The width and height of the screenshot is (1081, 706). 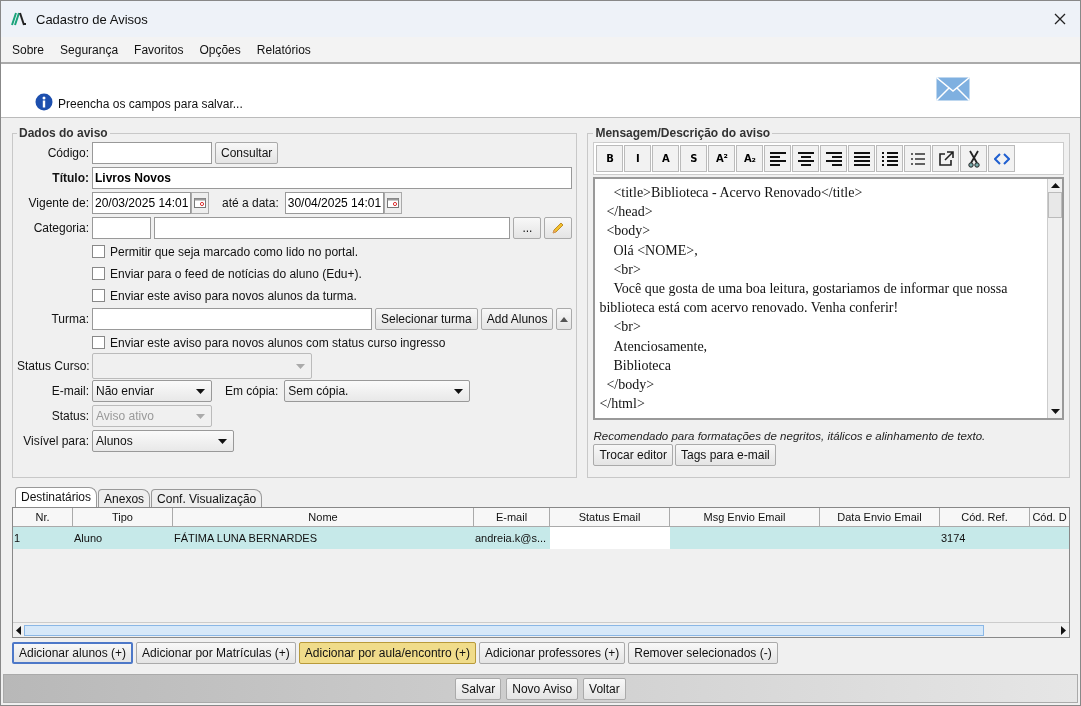 What do you see at coordinates (295, 342) in the screenshot?
I see `checkbox-option: Enviar este aviso para novos alunos com status curso ingresso` at bounding box center [295, 342].